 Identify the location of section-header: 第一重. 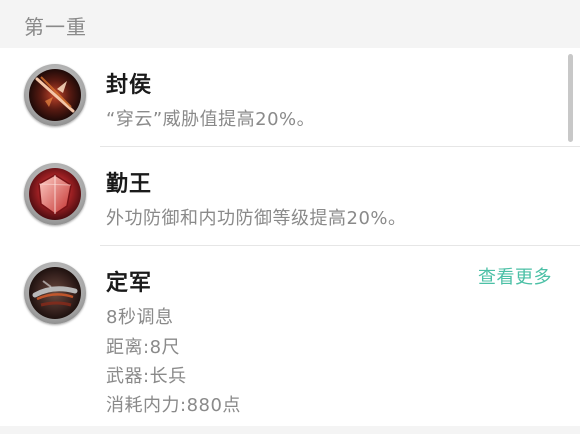
(290, 24).